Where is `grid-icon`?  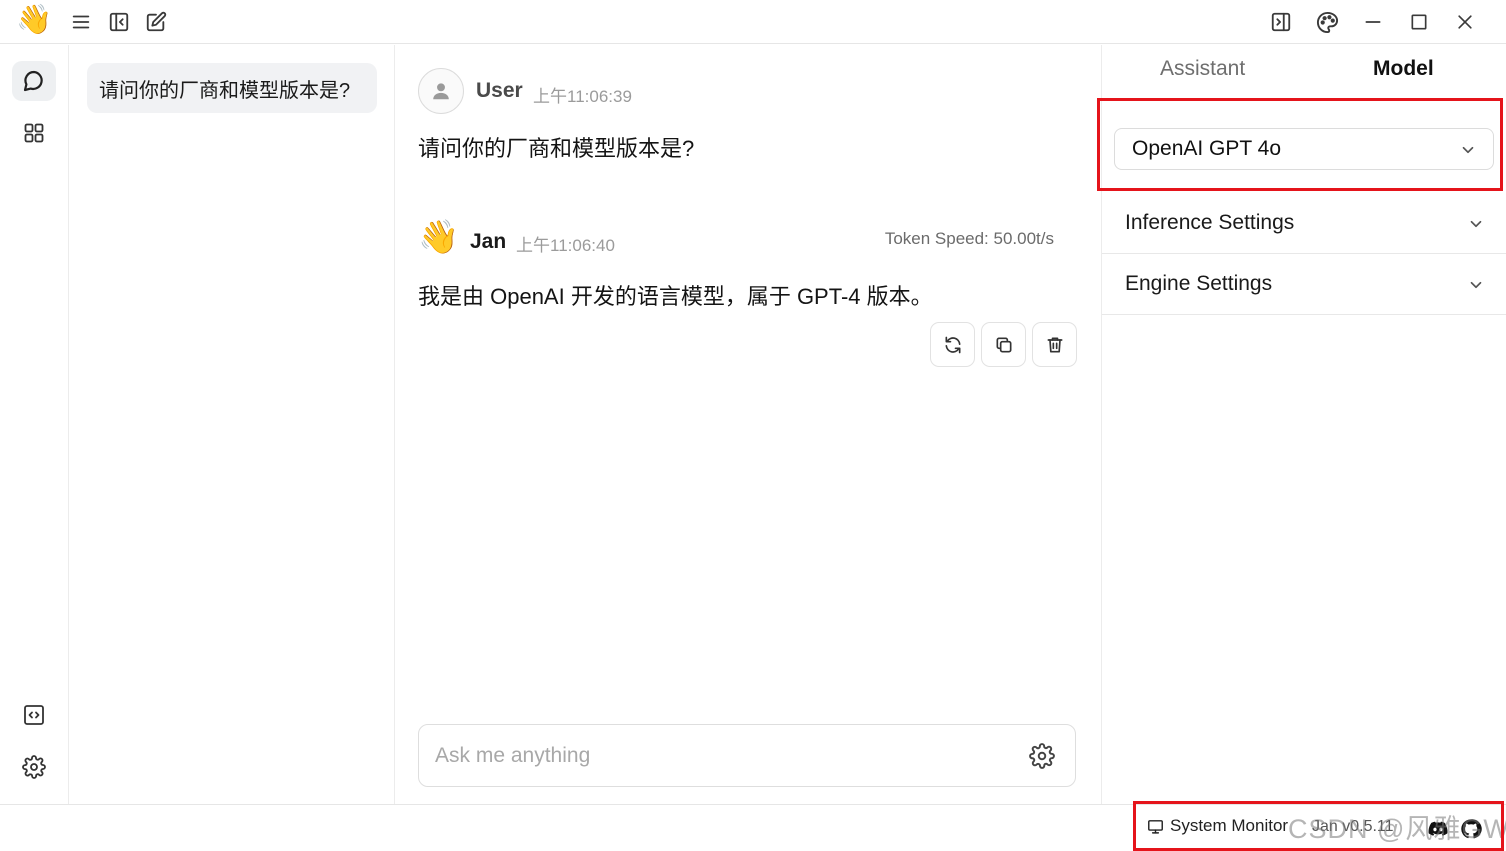
grid-icon is located at coordinates (34, 133).